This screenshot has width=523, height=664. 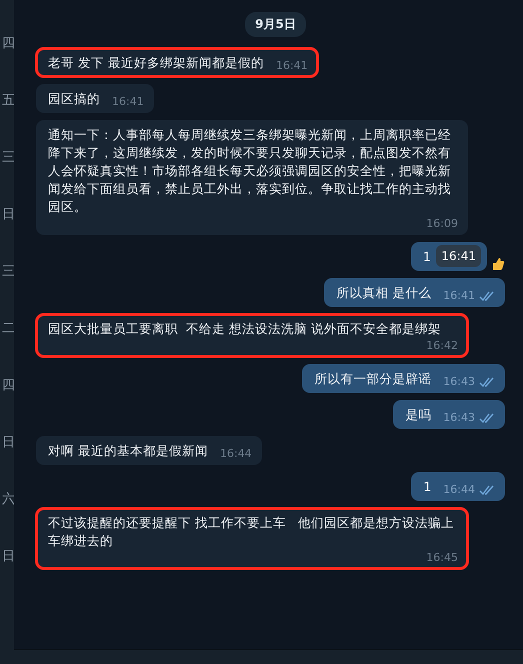 What do you see at coordinates (251, 532) in the screenshot?
I see `message-text: 不过该提醒的还要提醒下 找工作不要上车 他们园区都是想方设法骗上车绑进去的` at bounding box center [251, 532].